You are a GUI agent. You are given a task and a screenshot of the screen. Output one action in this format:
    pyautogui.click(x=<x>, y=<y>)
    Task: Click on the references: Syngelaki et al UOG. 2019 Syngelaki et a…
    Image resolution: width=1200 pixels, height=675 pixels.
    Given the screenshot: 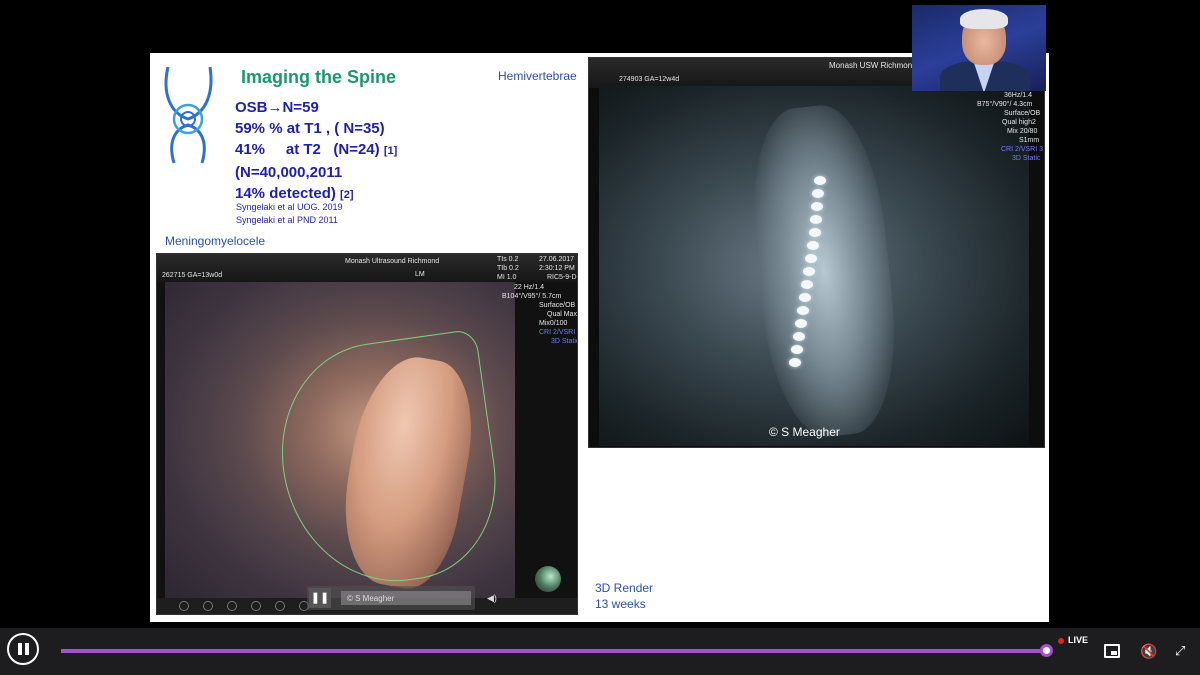 What is the action you would take?
    pyautogui.click(x=289, y=214)
    